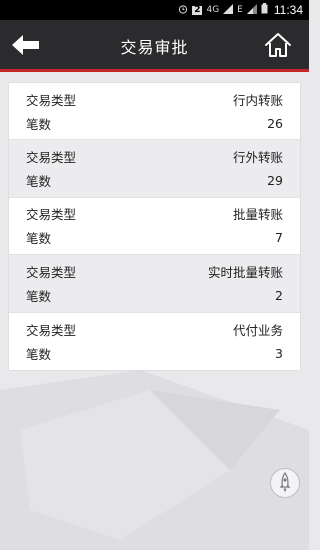 The height and width of the screenshot is (550, 320). Describe the element at coordinates (154, 341) in the screenshot. I see `list-item: 交易类型 代付业务 笔数 3` at that location.